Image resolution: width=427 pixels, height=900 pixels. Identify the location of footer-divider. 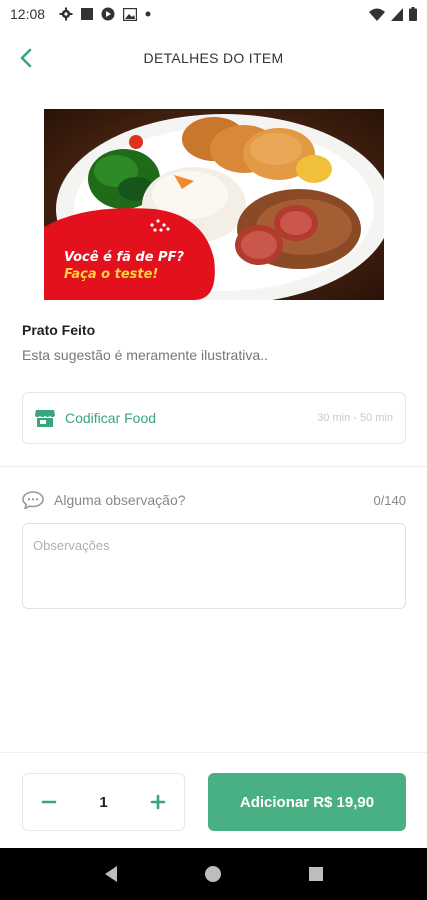
(213, 752).